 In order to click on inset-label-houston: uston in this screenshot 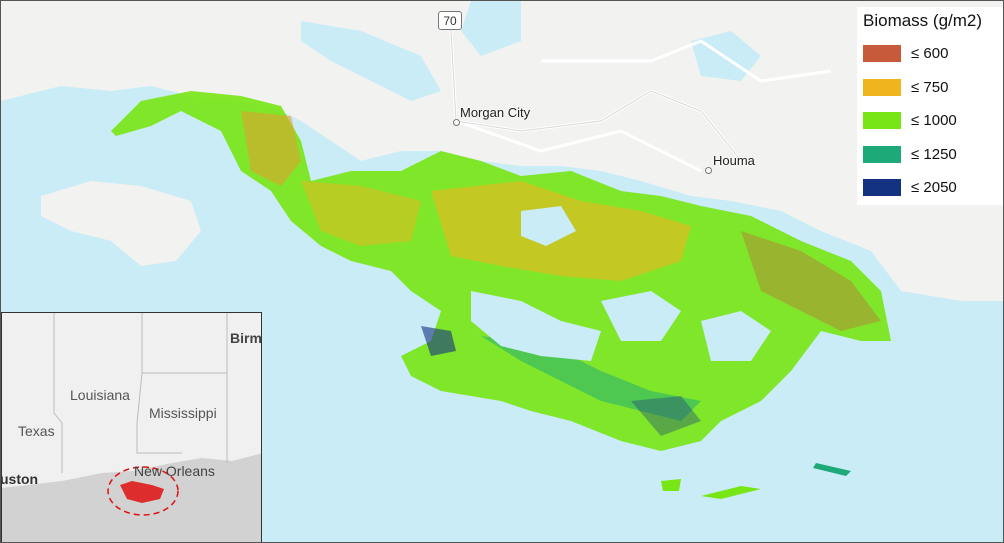, I will do `click(20, 479)`.